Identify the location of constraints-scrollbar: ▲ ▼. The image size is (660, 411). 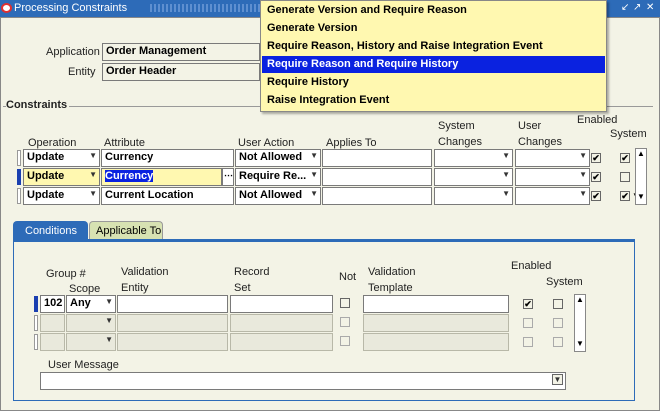
(641, 176).